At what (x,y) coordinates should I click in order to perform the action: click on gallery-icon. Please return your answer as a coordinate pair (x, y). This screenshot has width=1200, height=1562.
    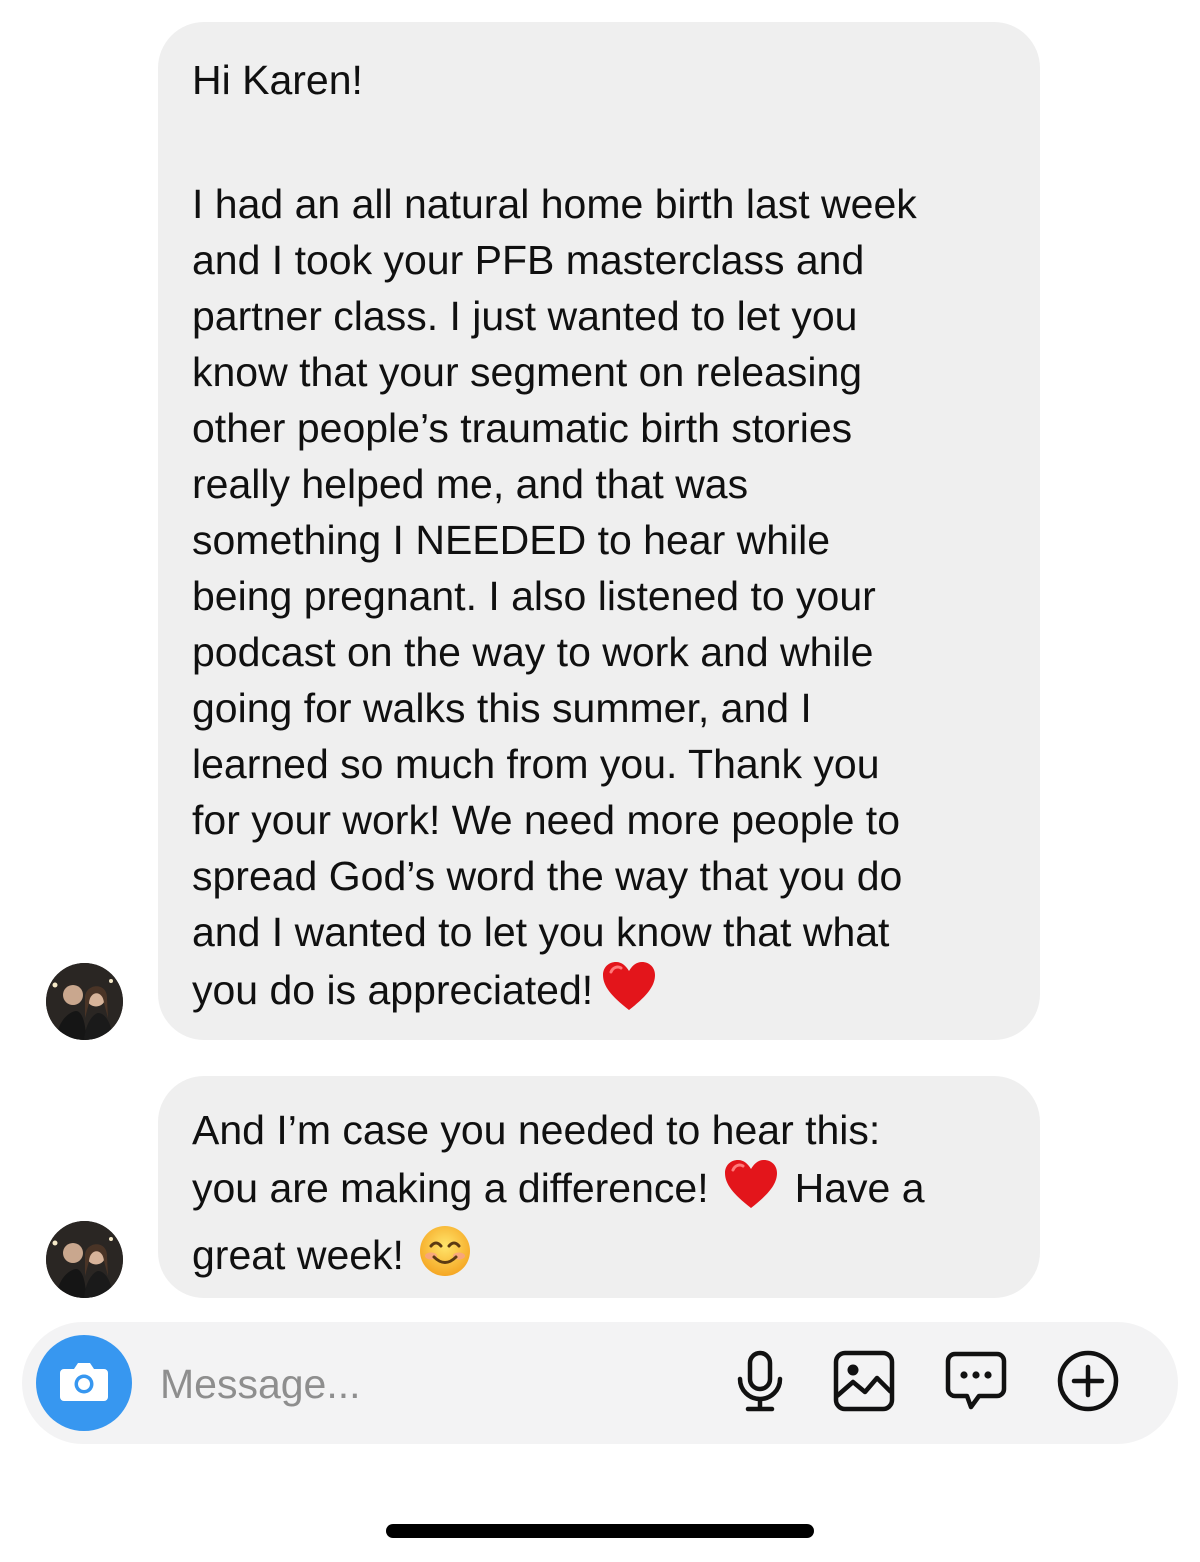
    Looking at the image, I should click on (864, 1383).